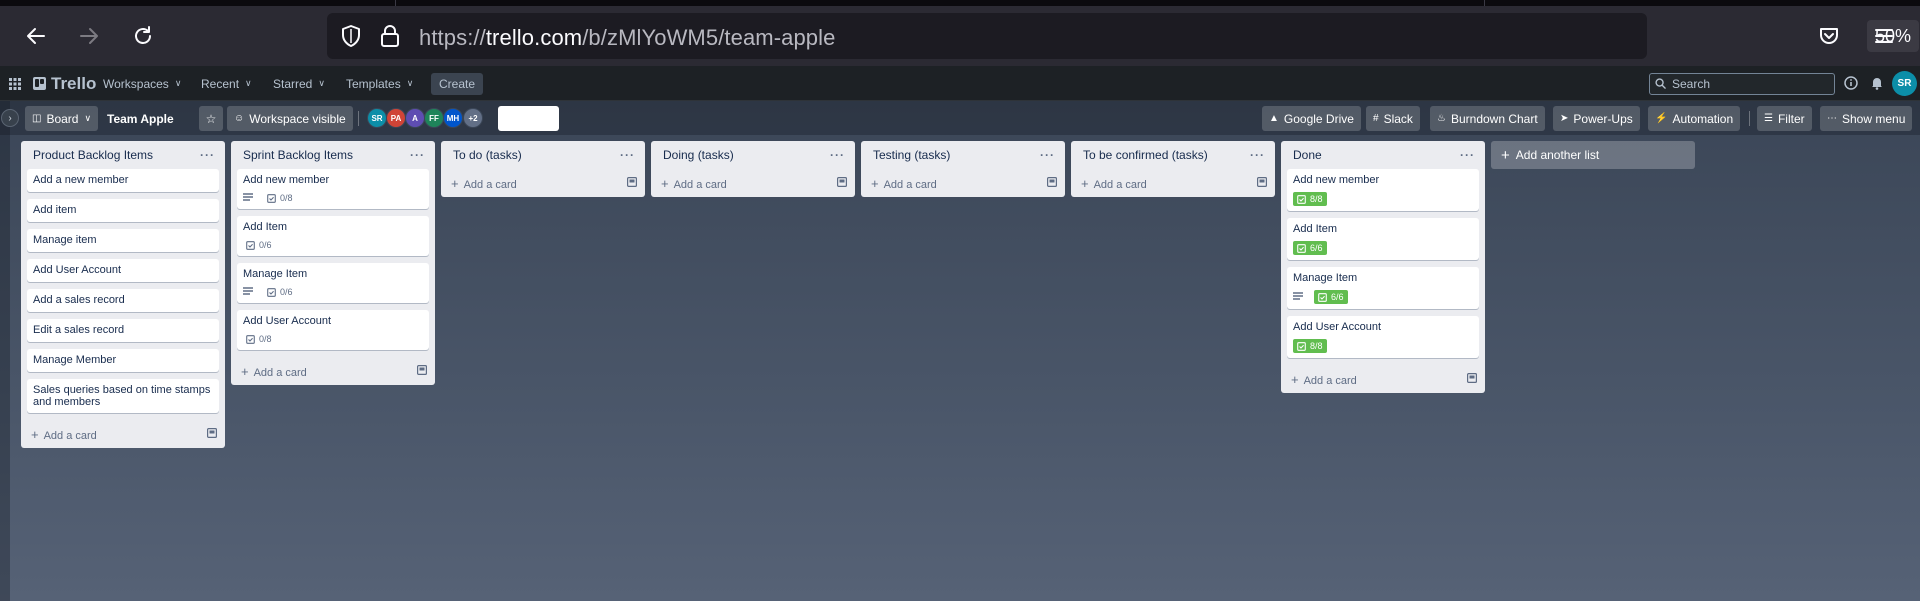 This screenshot has width=1920, height=601. I want to click on list-title: To be confirmed (tasks), so click(1145, 155).